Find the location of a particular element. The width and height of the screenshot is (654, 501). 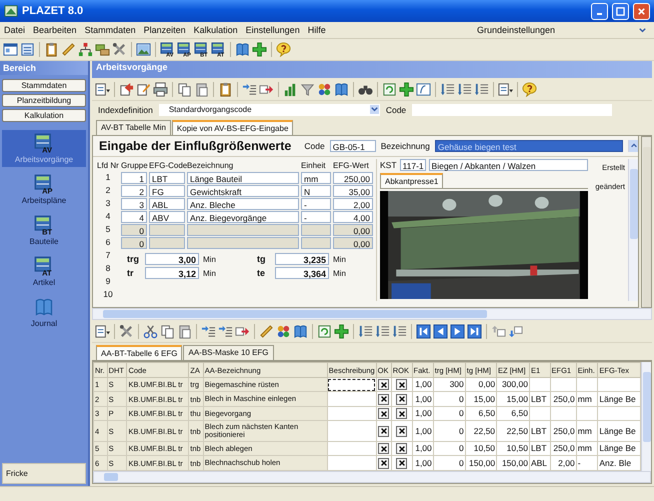

function-icon is located at coordinates (423, 89).